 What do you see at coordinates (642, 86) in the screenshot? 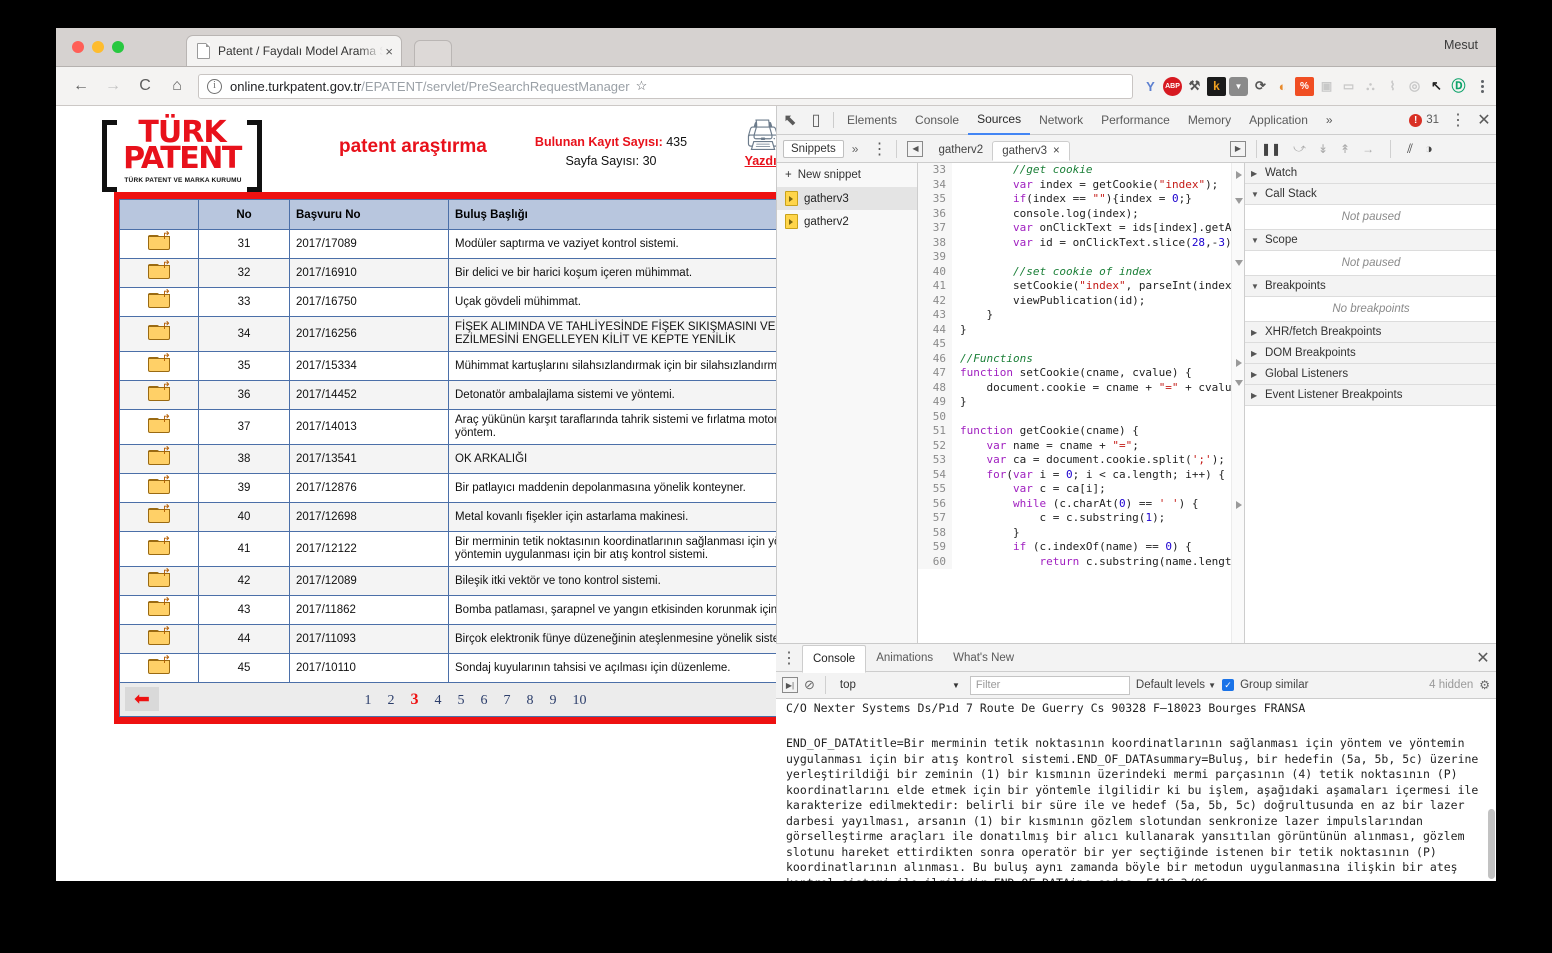
I see `bookmark-star-icon: ☆` at bounding box center [642, 86].